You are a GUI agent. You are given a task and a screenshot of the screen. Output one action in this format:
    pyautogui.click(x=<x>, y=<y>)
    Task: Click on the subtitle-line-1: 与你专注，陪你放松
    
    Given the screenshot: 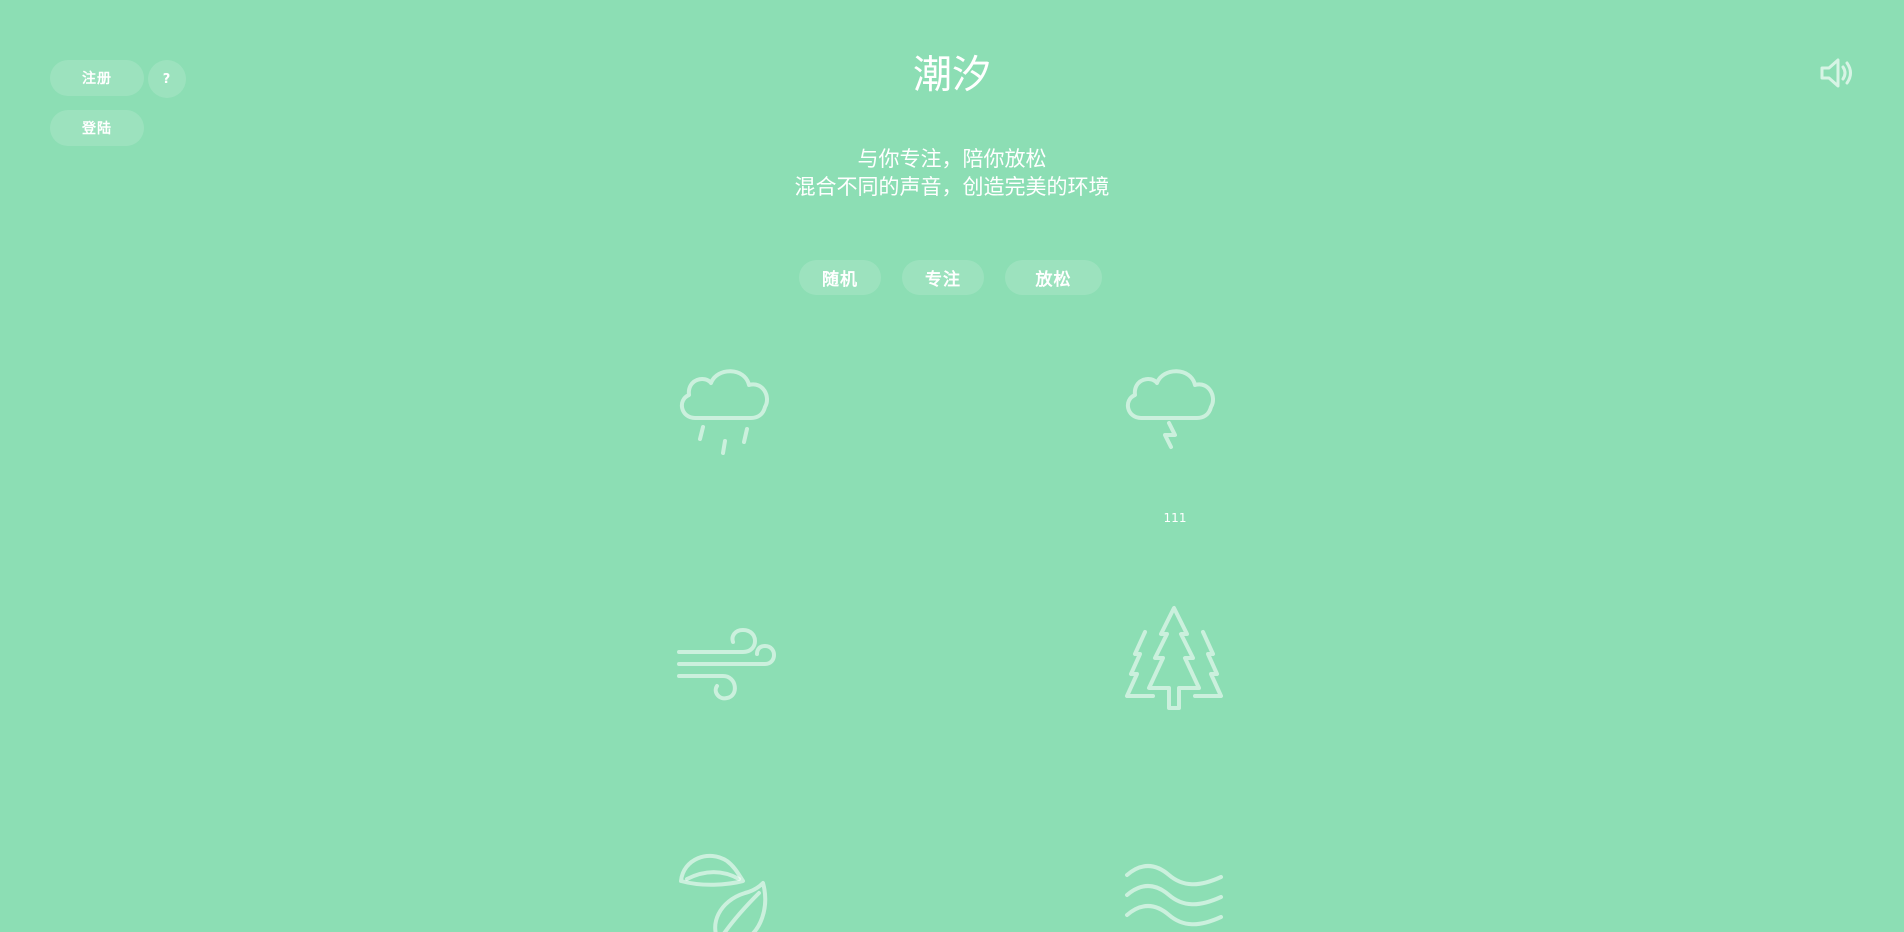 What is the action you would take?
    pyautogui.click(x=952, y=159)
    